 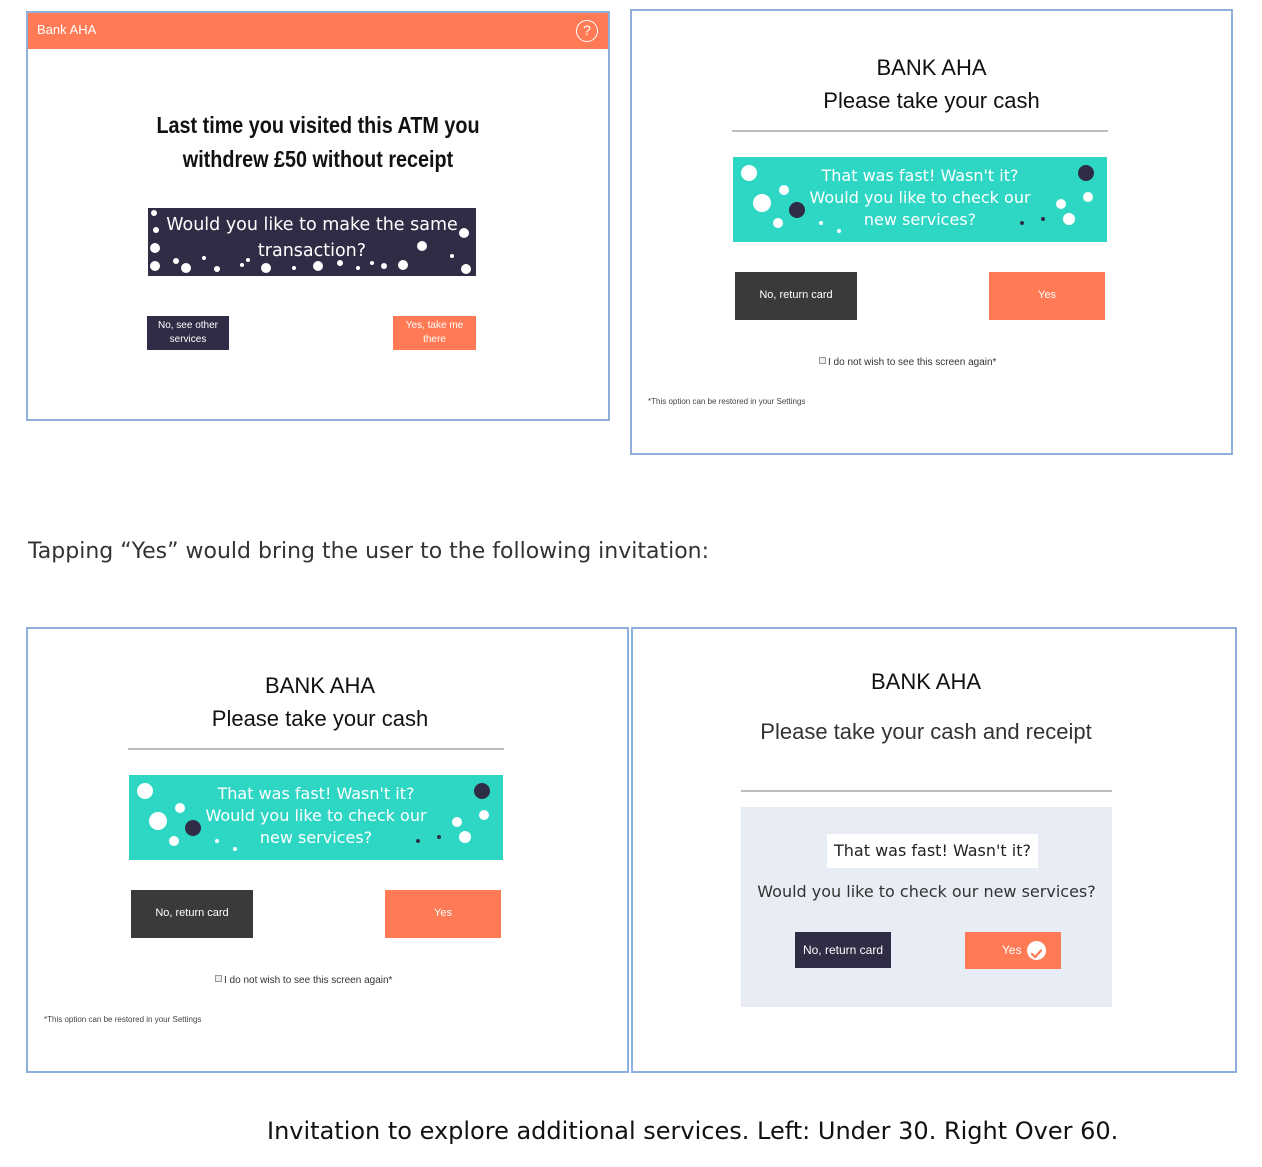 What do you see at coordinates (318, 125) in the screenshot?
I see `headline-line-1: Last time you visited this ATM you` at bounding box center [318, 125].